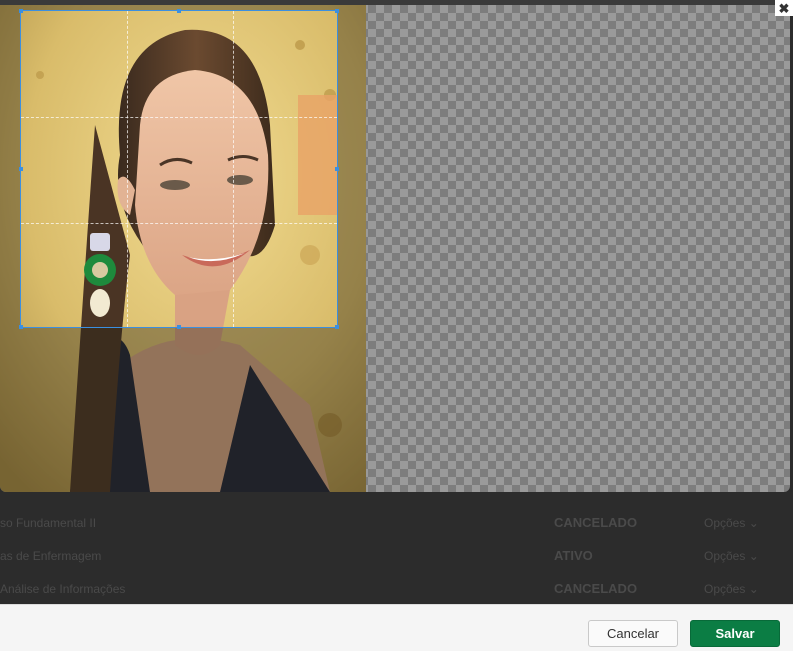 The height and width of the screenshot is (651, 793). What do you see at coordinates (352, 248) in the screenshot?
I see `crop-mask-right` at bounding box center [352, 248].